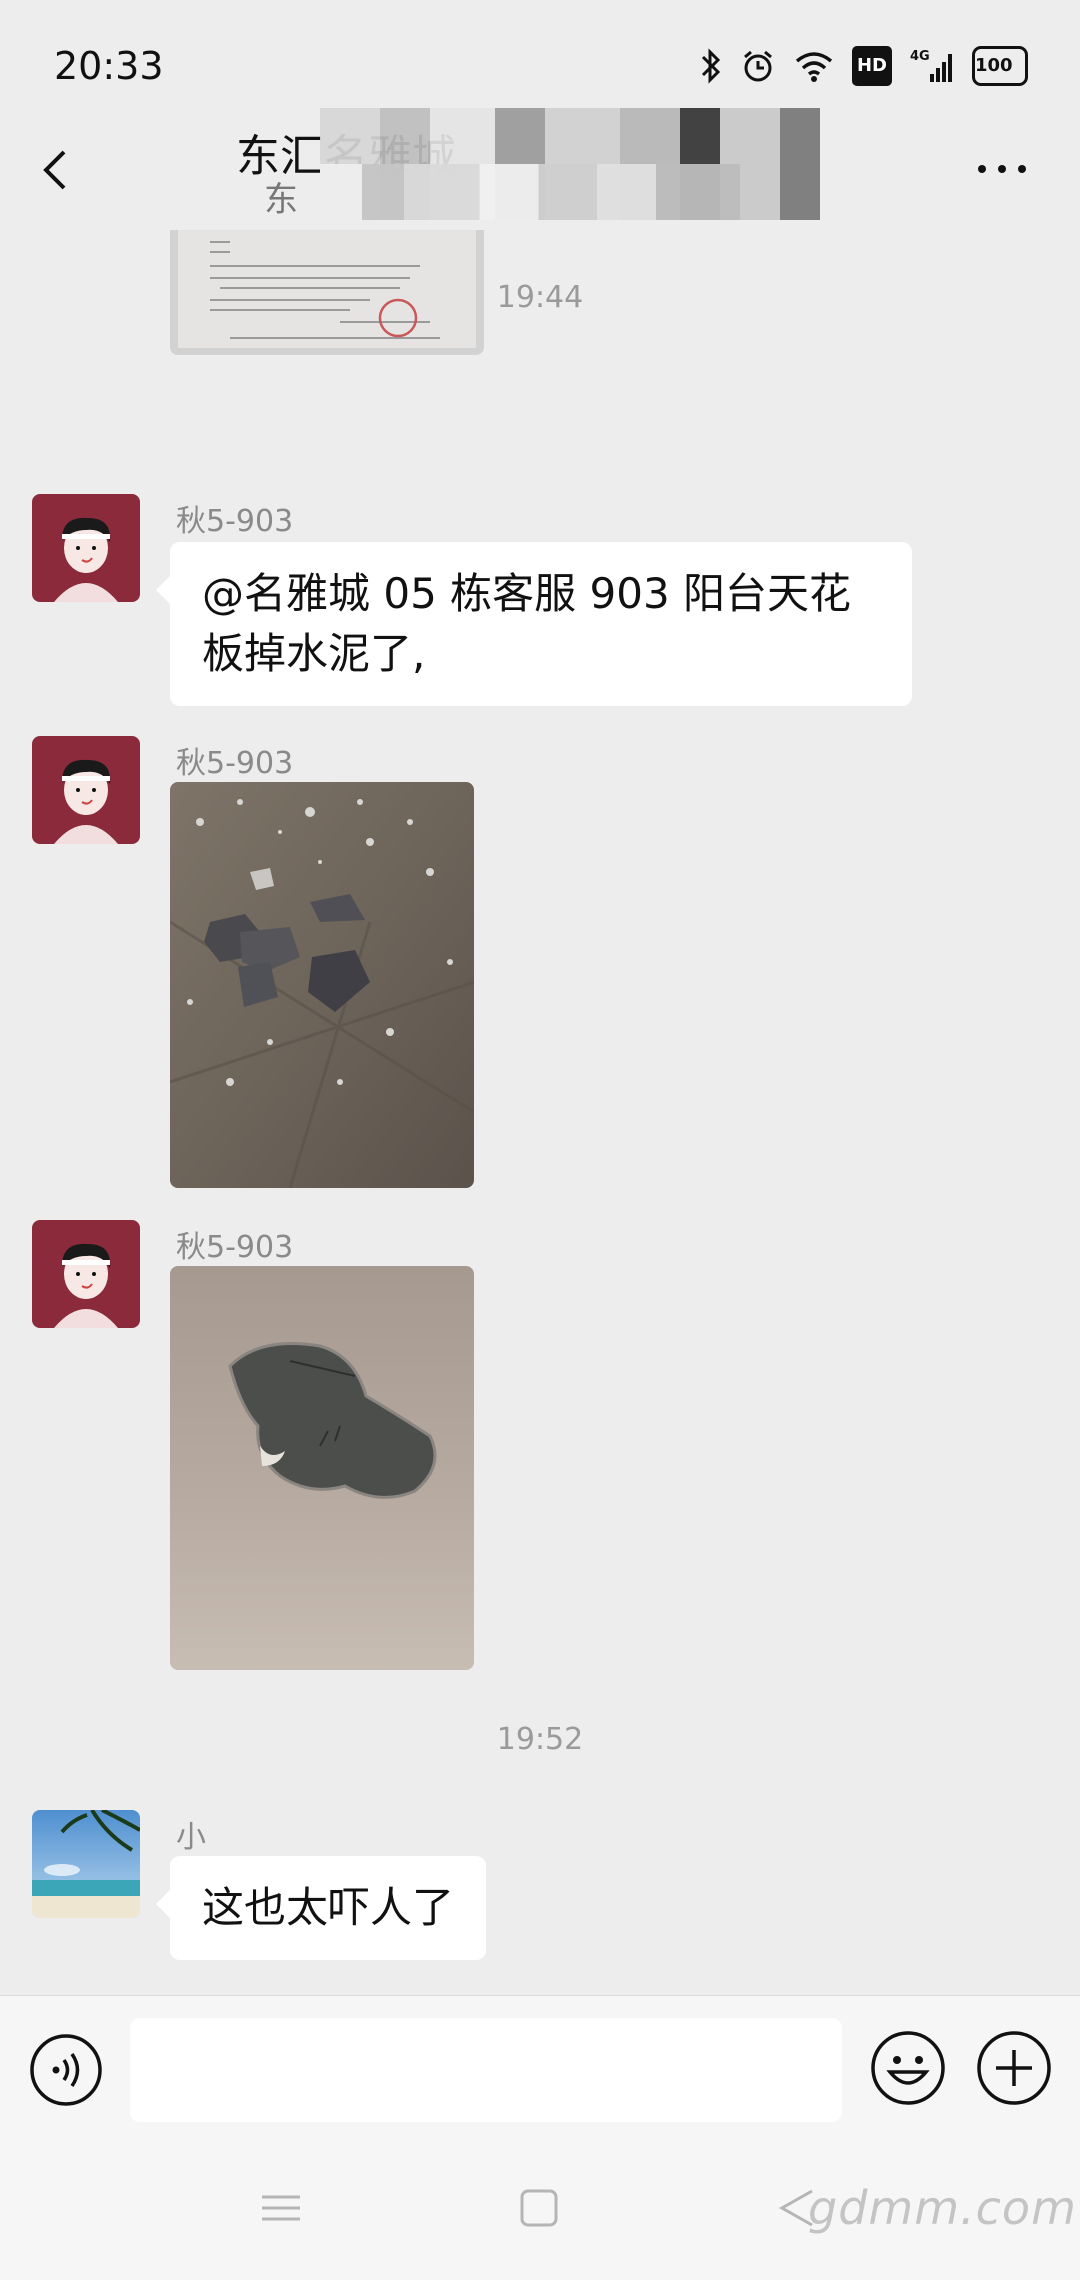  I want to click on home-icon, so click(539, 2208).